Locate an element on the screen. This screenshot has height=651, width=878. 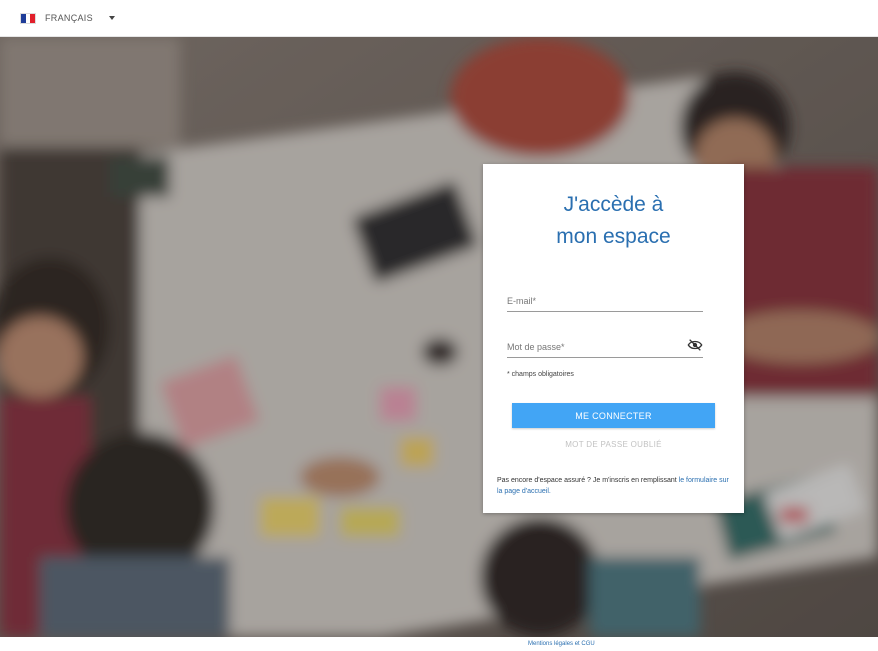
login-button: ME CONNECTER is located at coordinates (613, 415).